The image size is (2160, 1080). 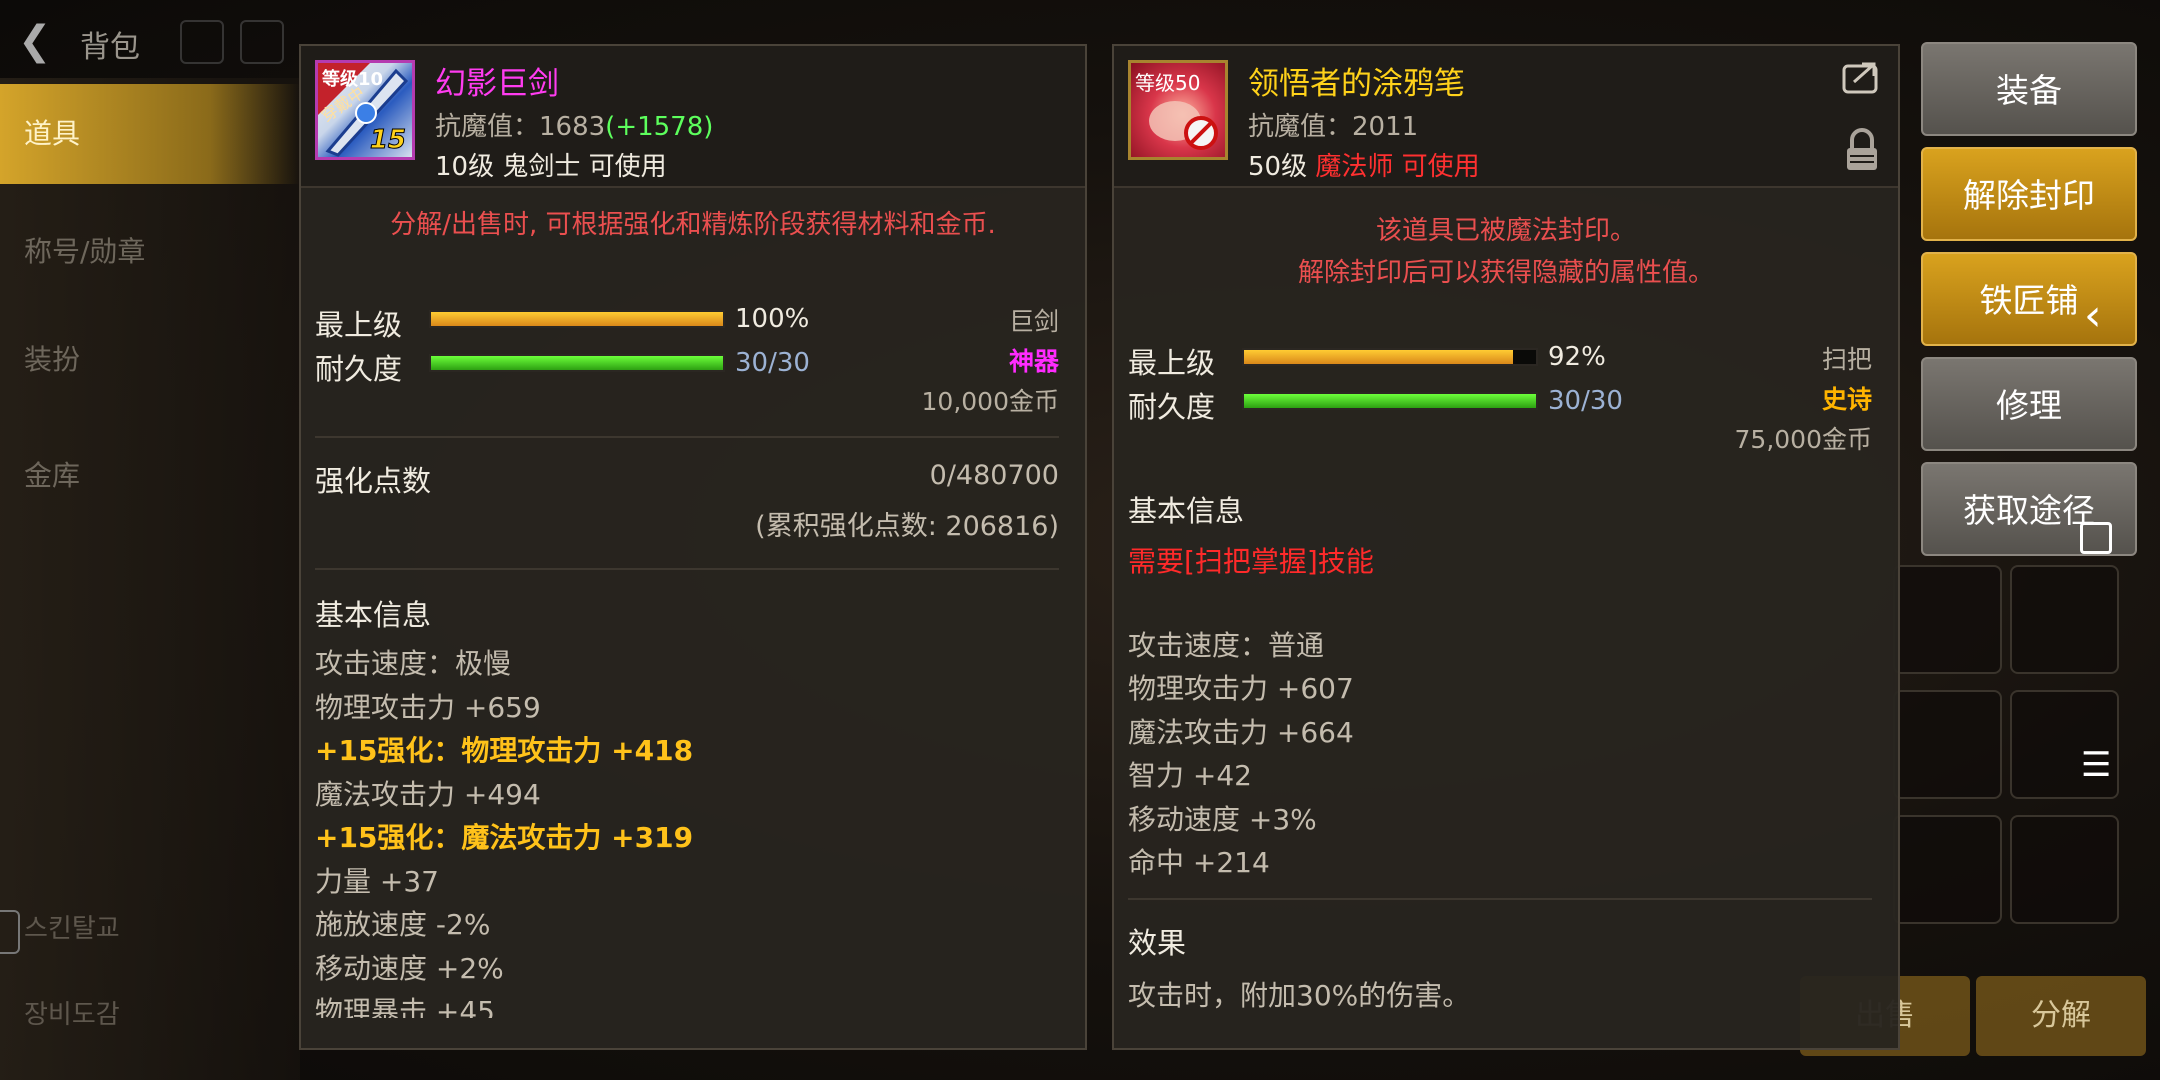 I want to click on repair-button: 修理, so click(x=2029, y=404).